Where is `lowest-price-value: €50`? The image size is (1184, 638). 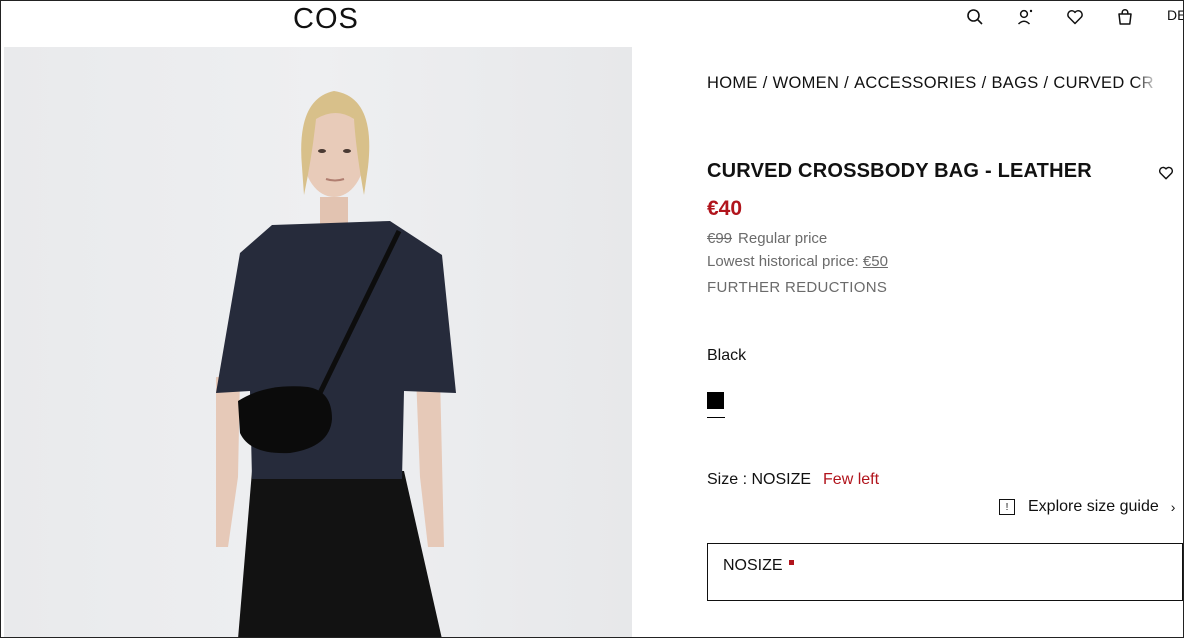
lowest-price-value: €50 is located at coordinates (875, 261).